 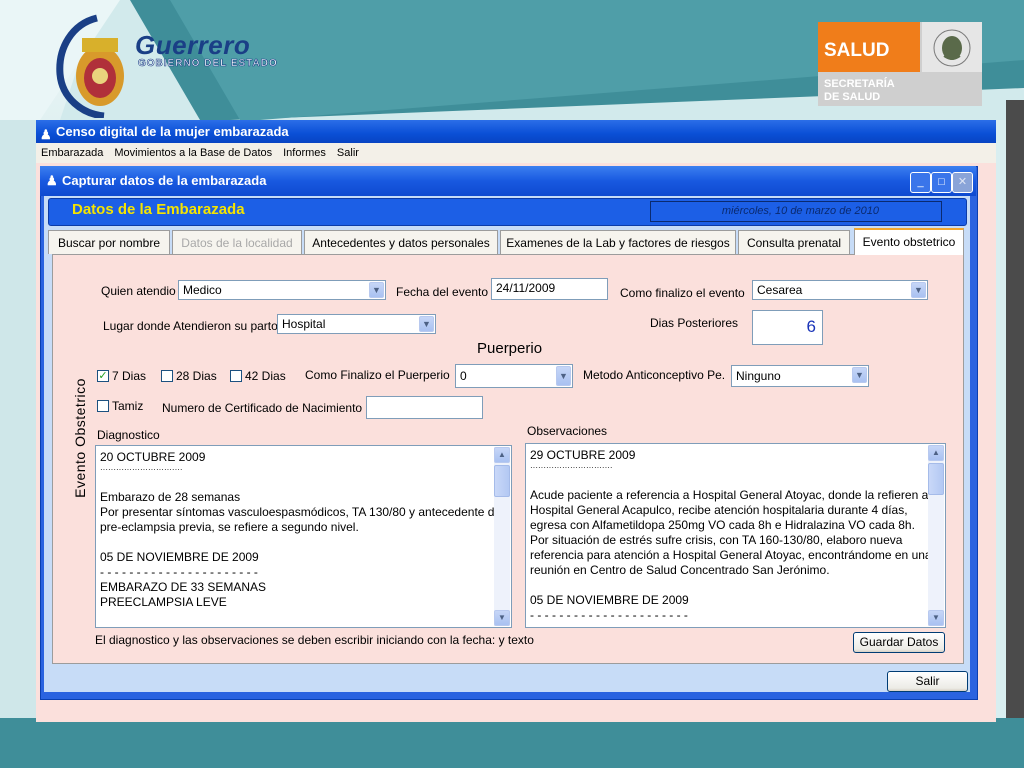 I want to click on menu-embarazada: Embarazada, so click(x=72, y=153).